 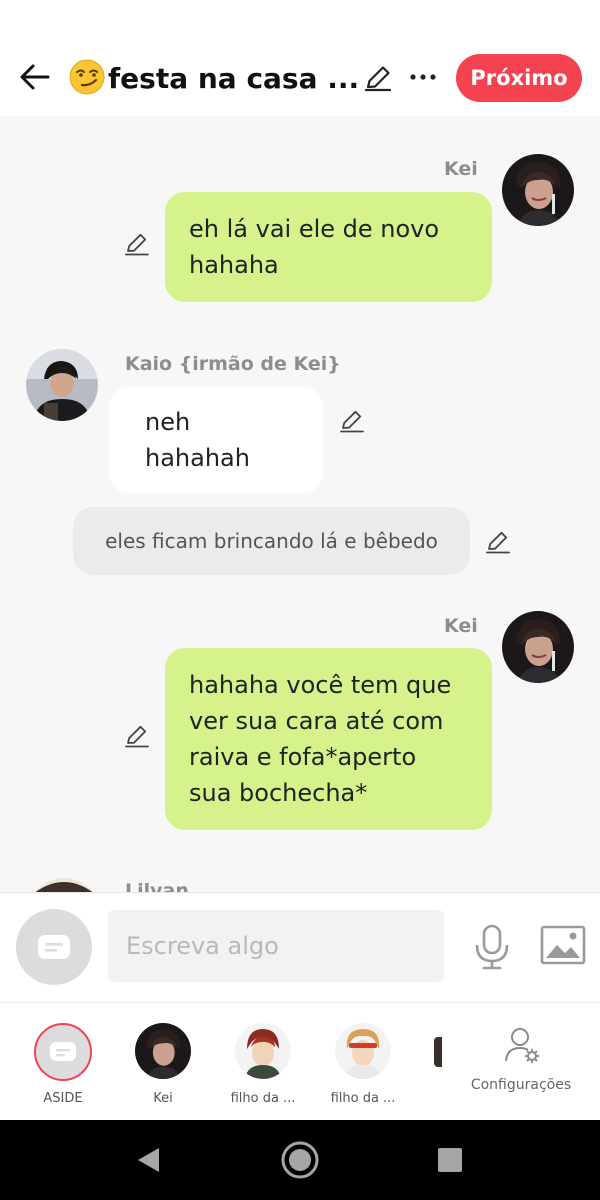 I want to click on message-line: hahaha, so click(x=234, y=265).